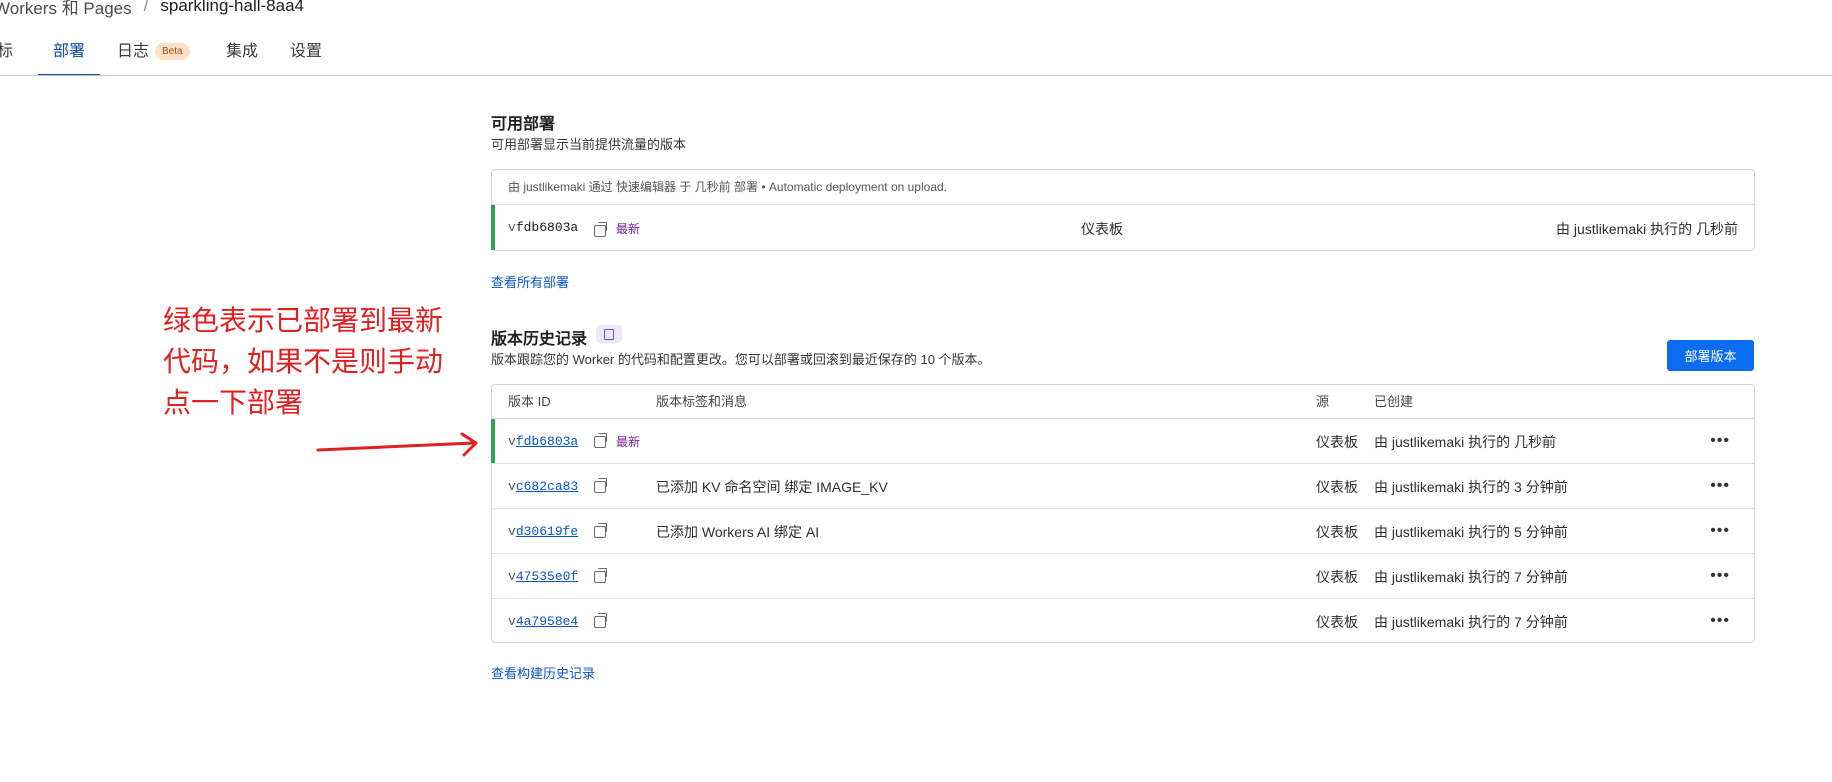 This screenshot has height=782, width=1832. I want to click on view-all-deployments-link: 查看所有部署, so click(530, 281).